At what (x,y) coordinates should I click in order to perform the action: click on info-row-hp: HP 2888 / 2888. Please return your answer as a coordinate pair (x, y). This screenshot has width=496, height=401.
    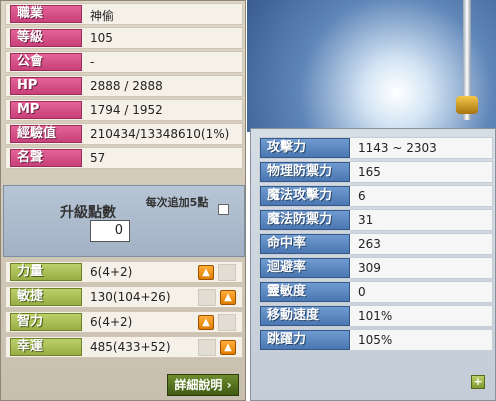
    Looking at the image, I should click on (124, 86).